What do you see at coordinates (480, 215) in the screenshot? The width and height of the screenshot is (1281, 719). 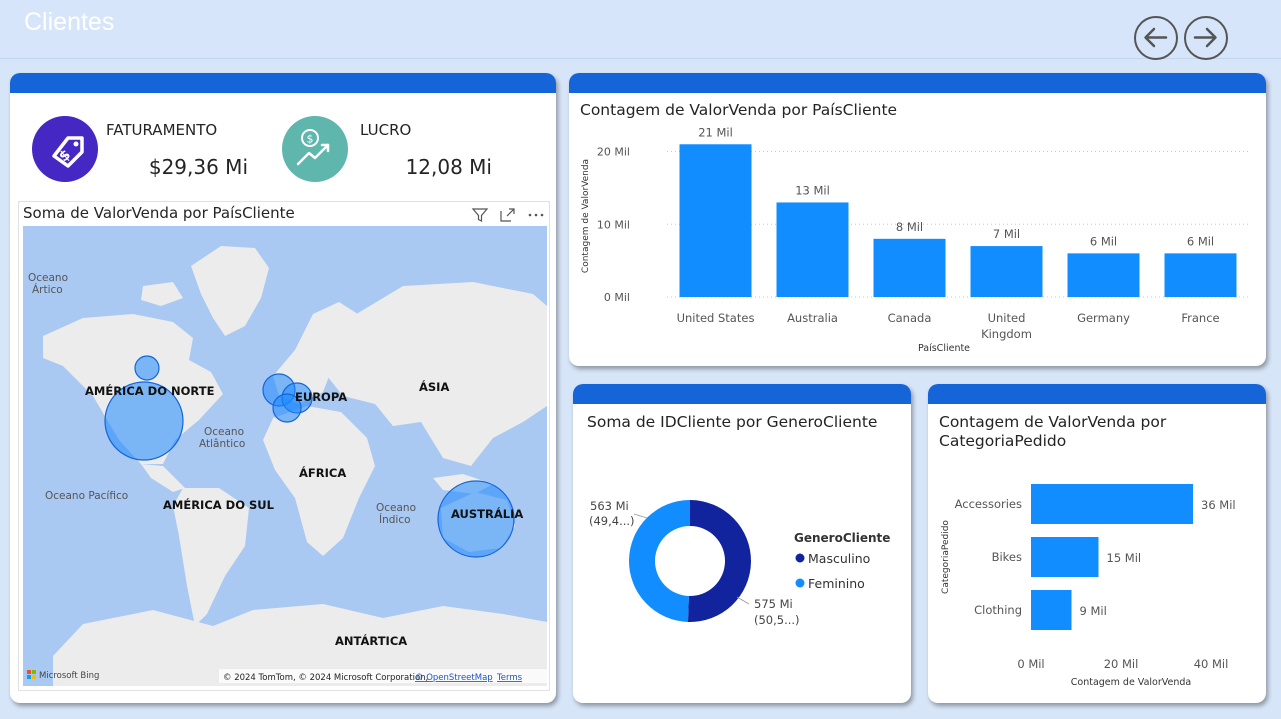 I see `filter-icon` at bounding box center [480, 215].